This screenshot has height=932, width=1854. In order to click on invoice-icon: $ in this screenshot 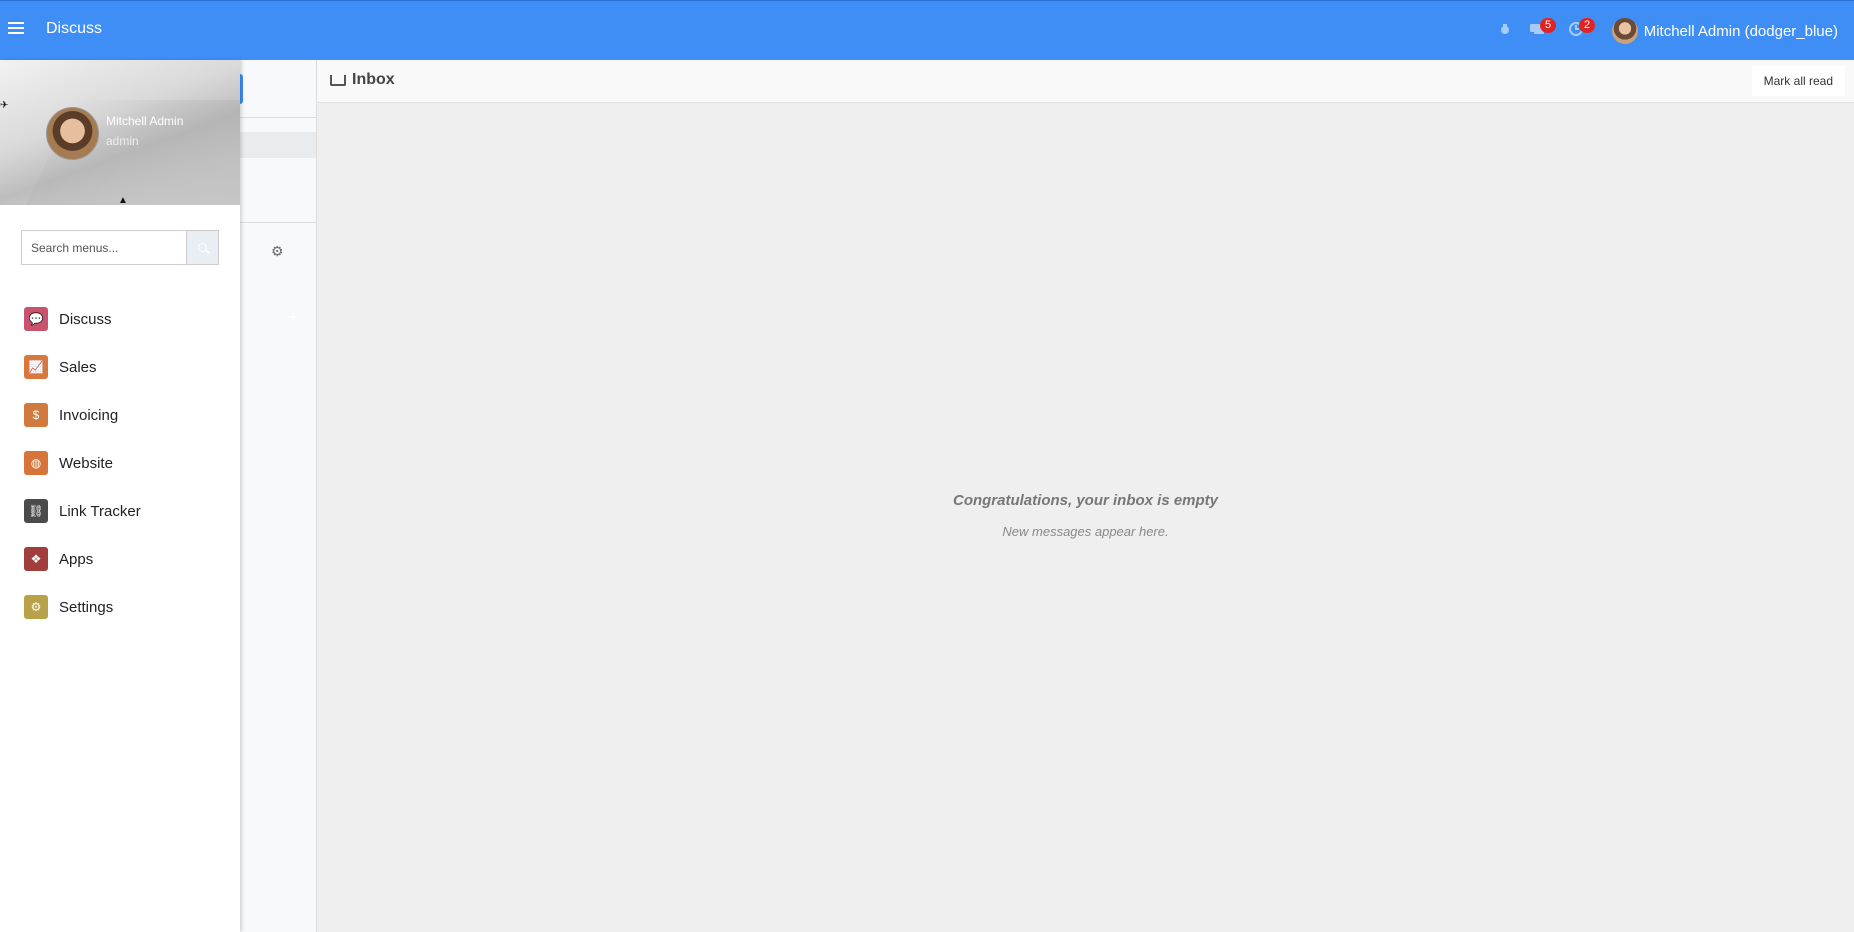, I will do `click(36, 415)`.